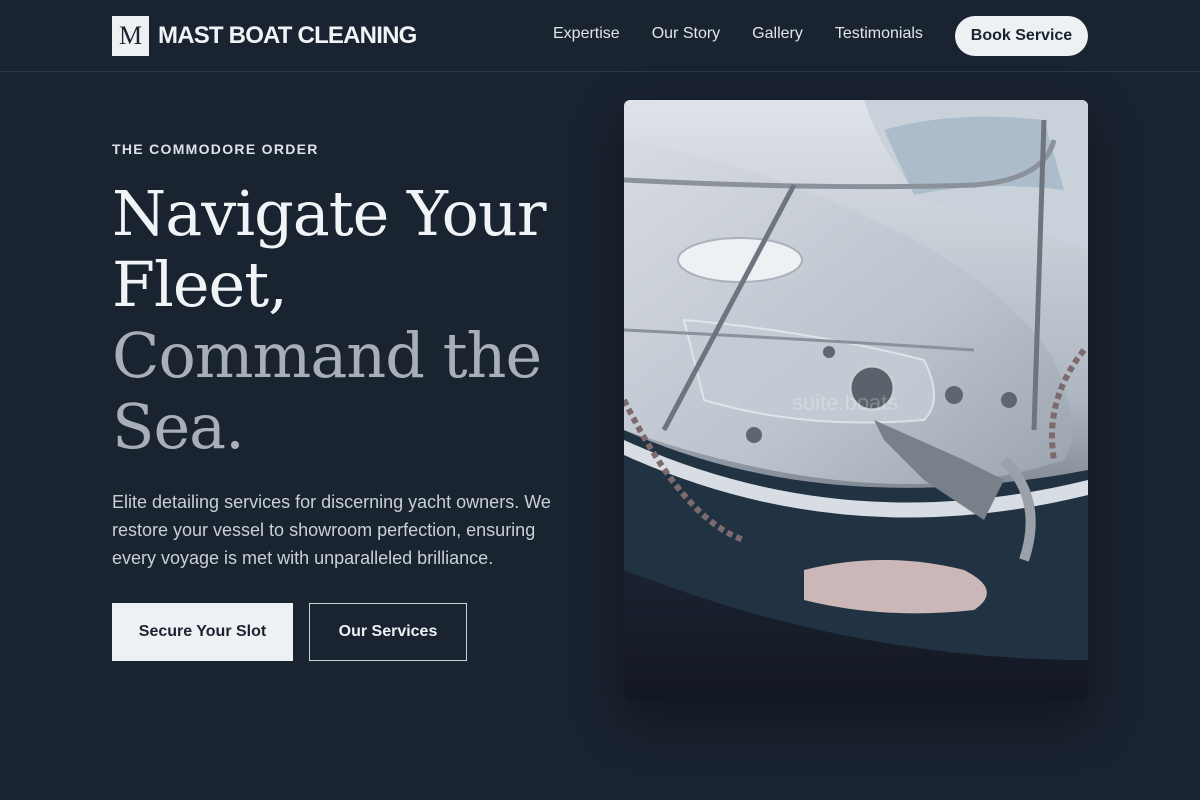  I want to click on book-service-button: Book Service, so click(1021, 36).